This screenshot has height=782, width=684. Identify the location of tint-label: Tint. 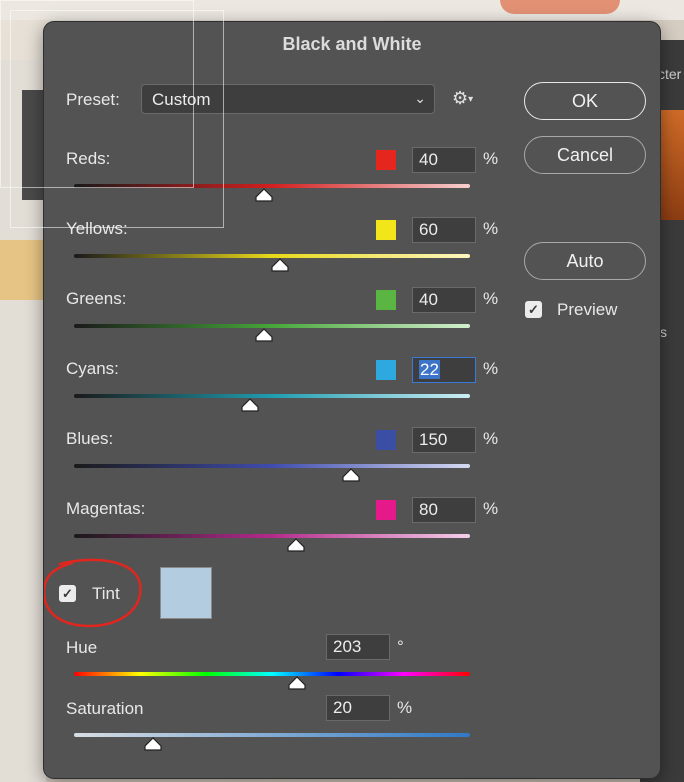
(106, 593).